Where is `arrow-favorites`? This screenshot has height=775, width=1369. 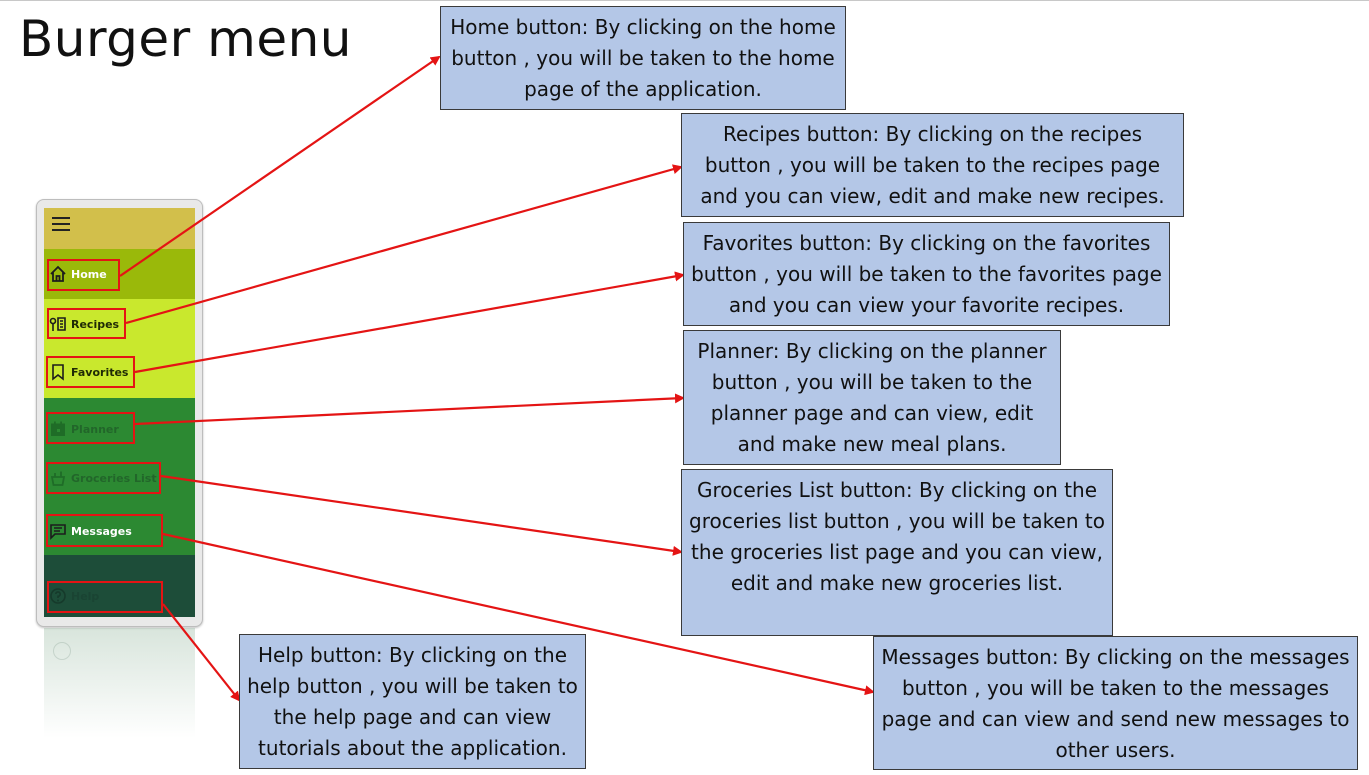 arrow-favorites is located at coordinates (409, 322).